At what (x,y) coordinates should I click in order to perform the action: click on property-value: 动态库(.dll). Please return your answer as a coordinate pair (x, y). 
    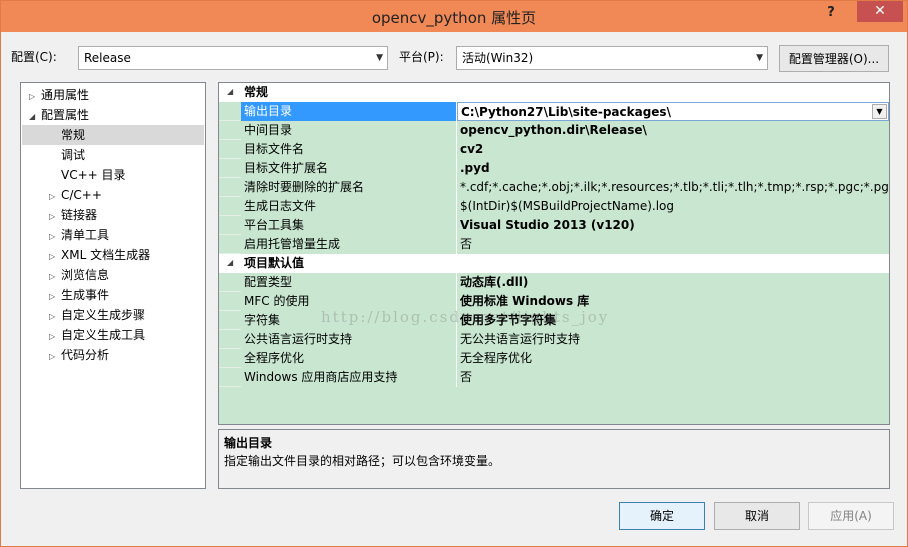
    Looking at the image, I should click on (673, 282).